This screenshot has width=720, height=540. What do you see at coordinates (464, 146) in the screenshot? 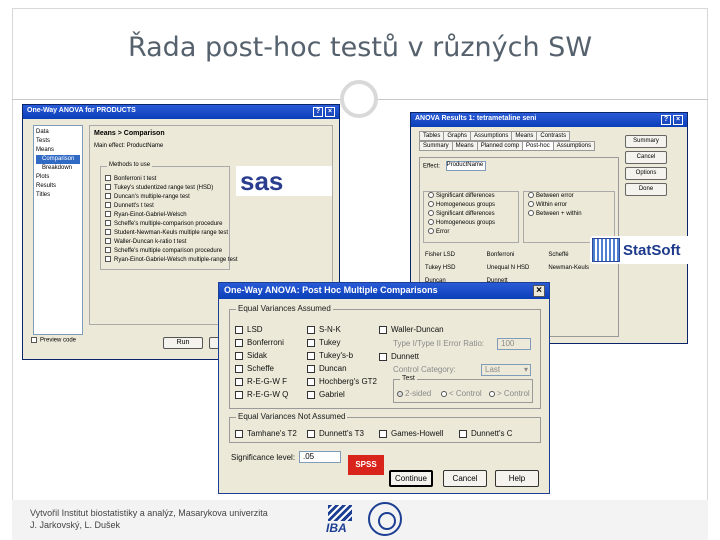
I see `tab-row2: Means` at bounding box center [464, 146].